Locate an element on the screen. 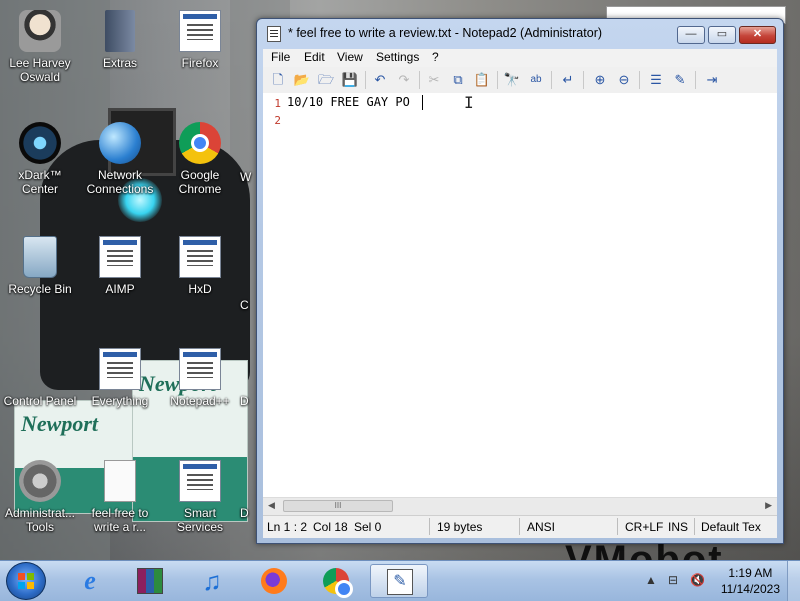 Image resolution: width=800 pixels, height=601 pixels. menu-view: View is located at coordinates (350, 57).